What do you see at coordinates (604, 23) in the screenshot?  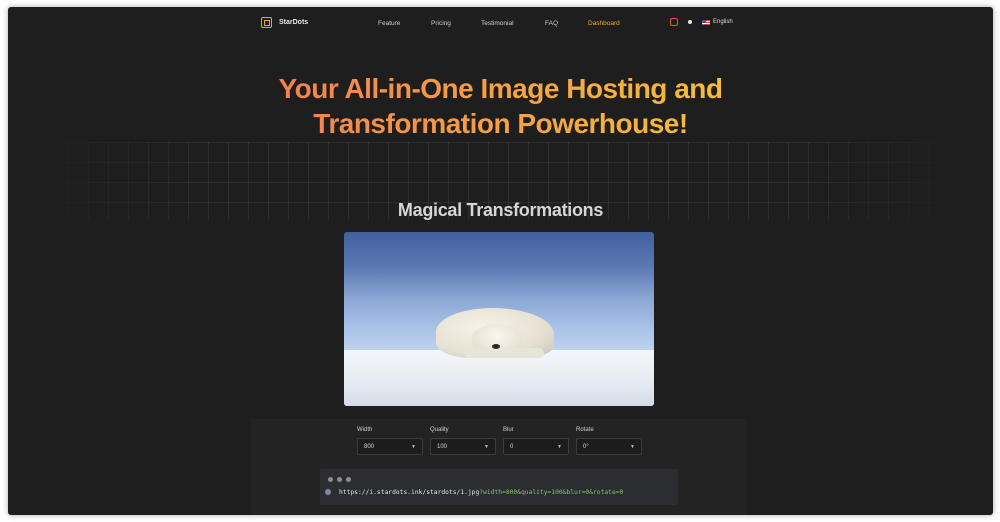 I see `nav-dashboard: Dashboard` at bounding box center [604, 23].